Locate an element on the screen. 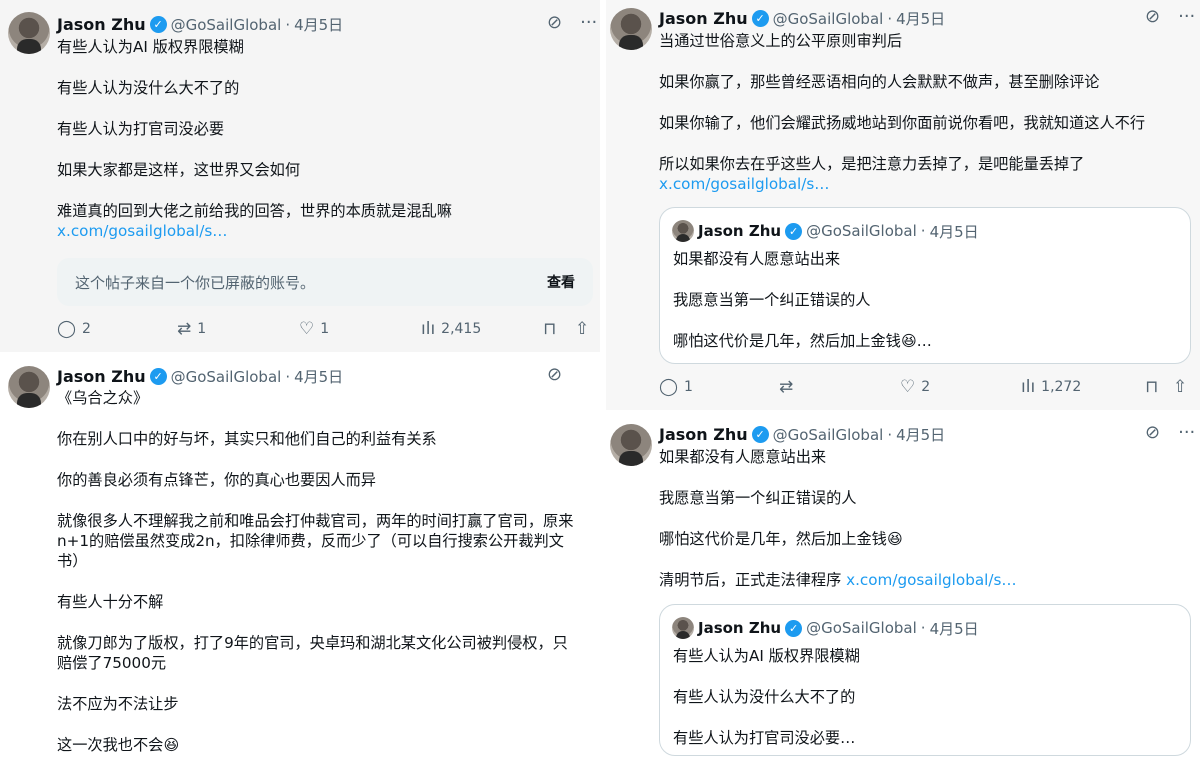 This screenshot has width=1200, height=765. text-line: 这一次我也不会😆 is located at coordinates (118, 745).